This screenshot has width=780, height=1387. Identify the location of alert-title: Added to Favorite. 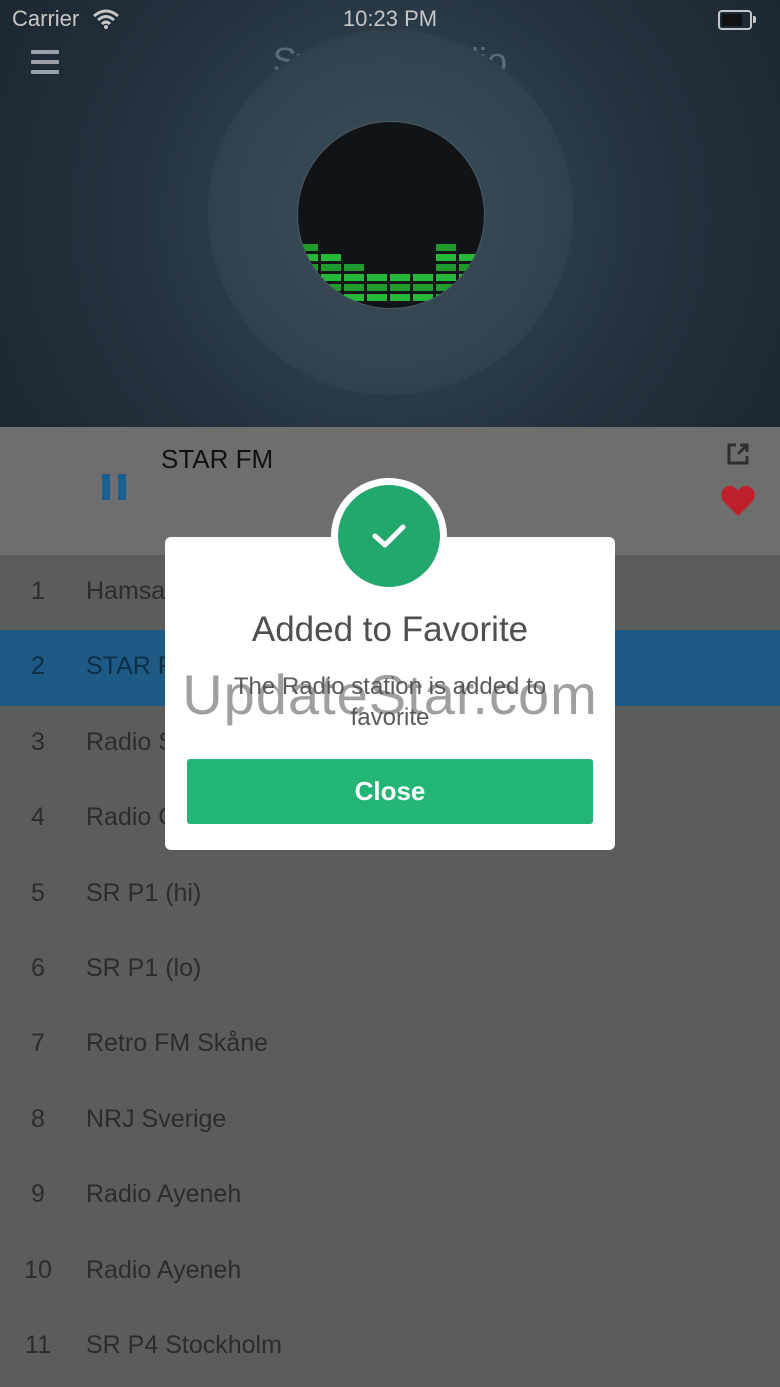
(390, 629).